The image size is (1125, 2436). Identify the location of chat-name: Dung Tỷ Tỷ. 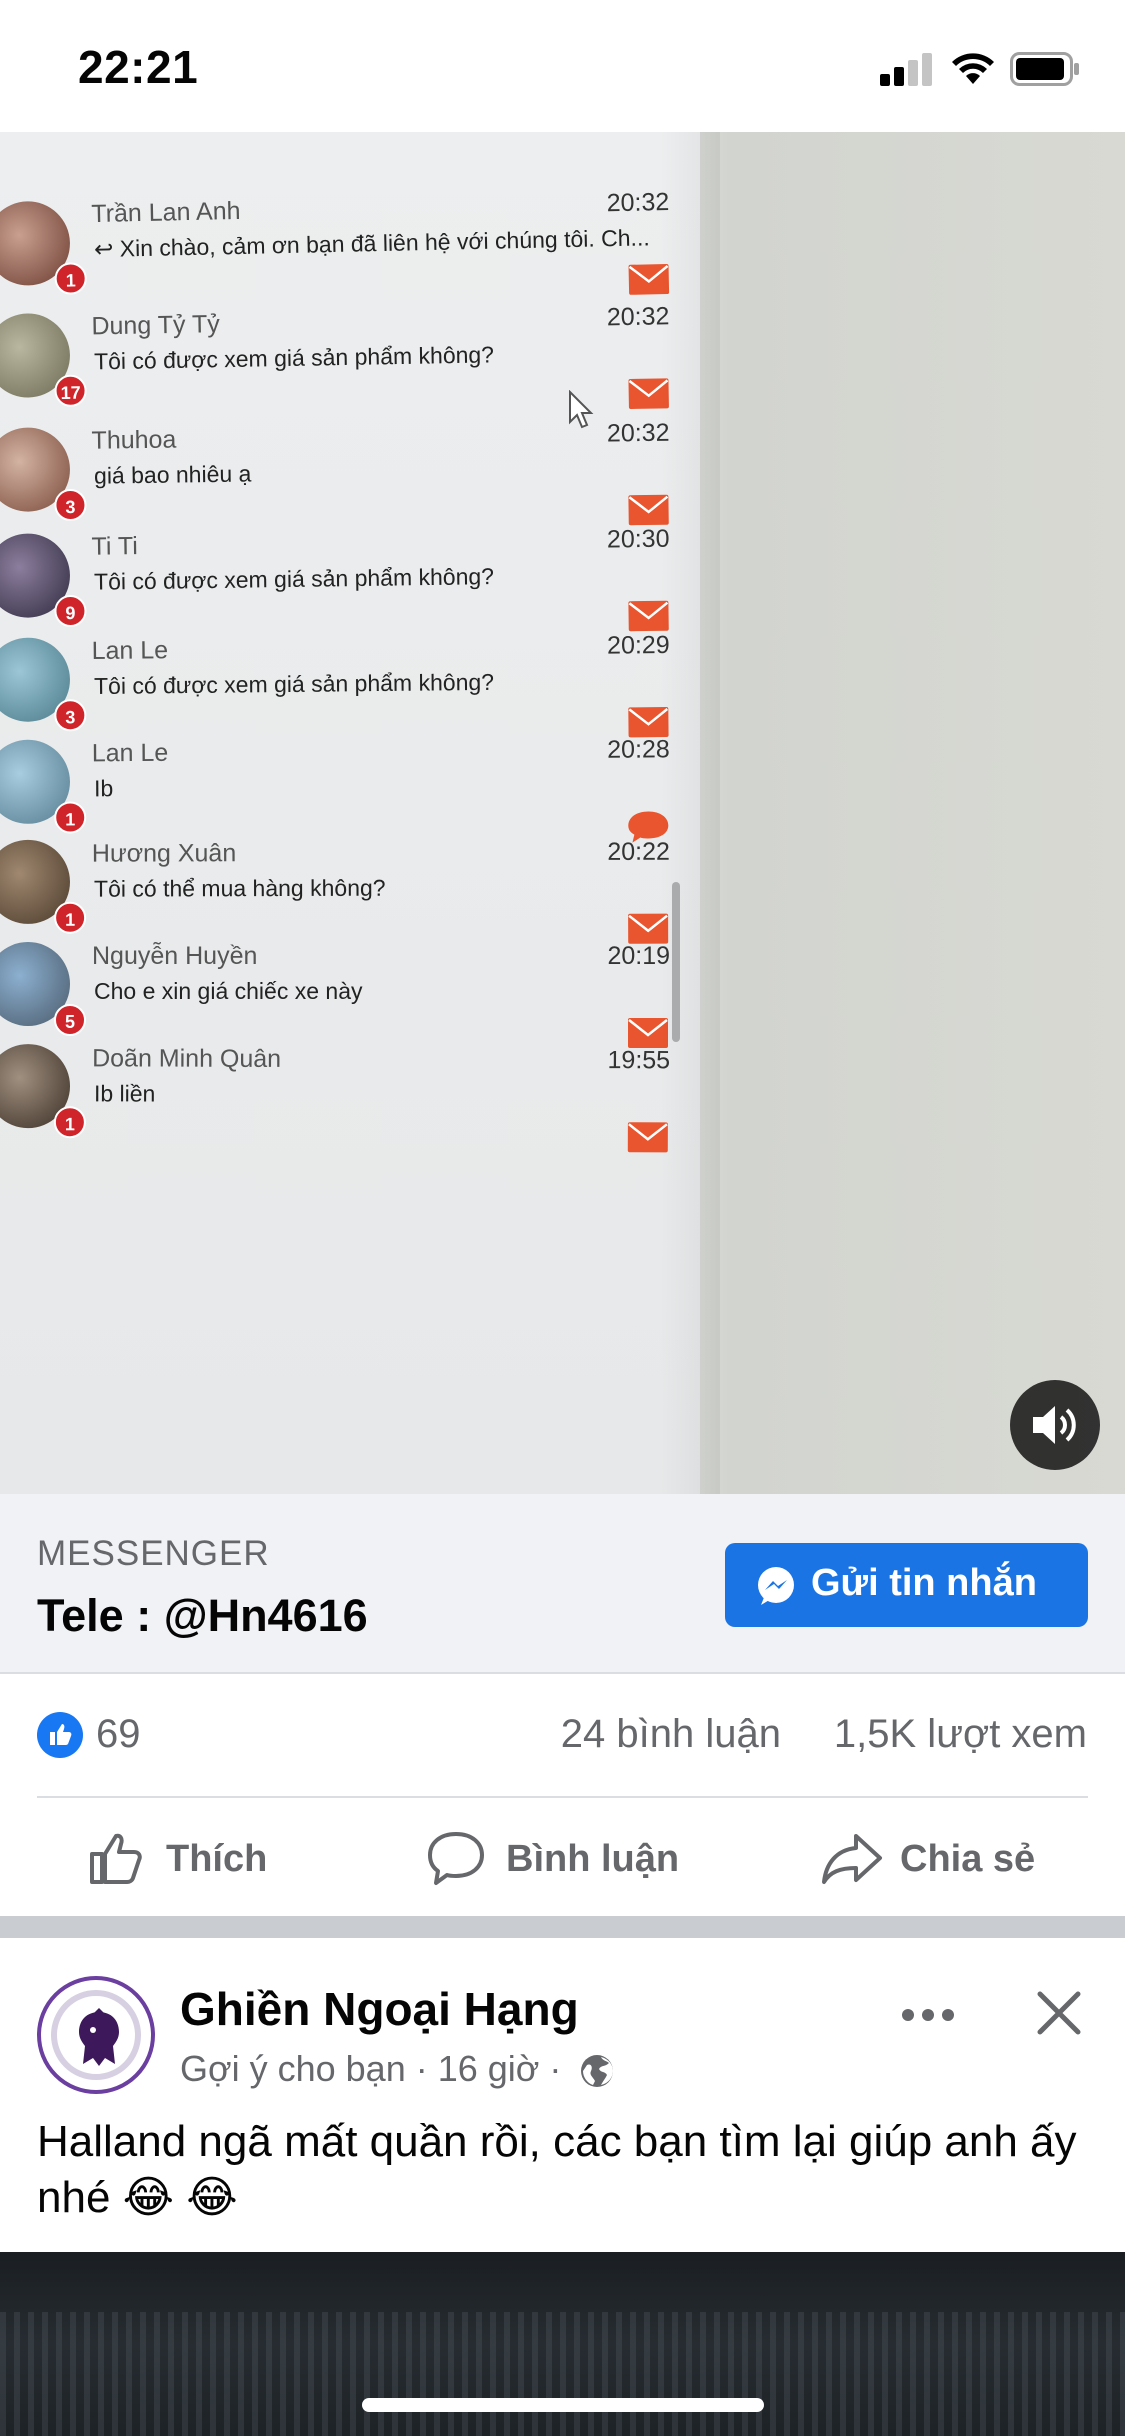
(155, 325).